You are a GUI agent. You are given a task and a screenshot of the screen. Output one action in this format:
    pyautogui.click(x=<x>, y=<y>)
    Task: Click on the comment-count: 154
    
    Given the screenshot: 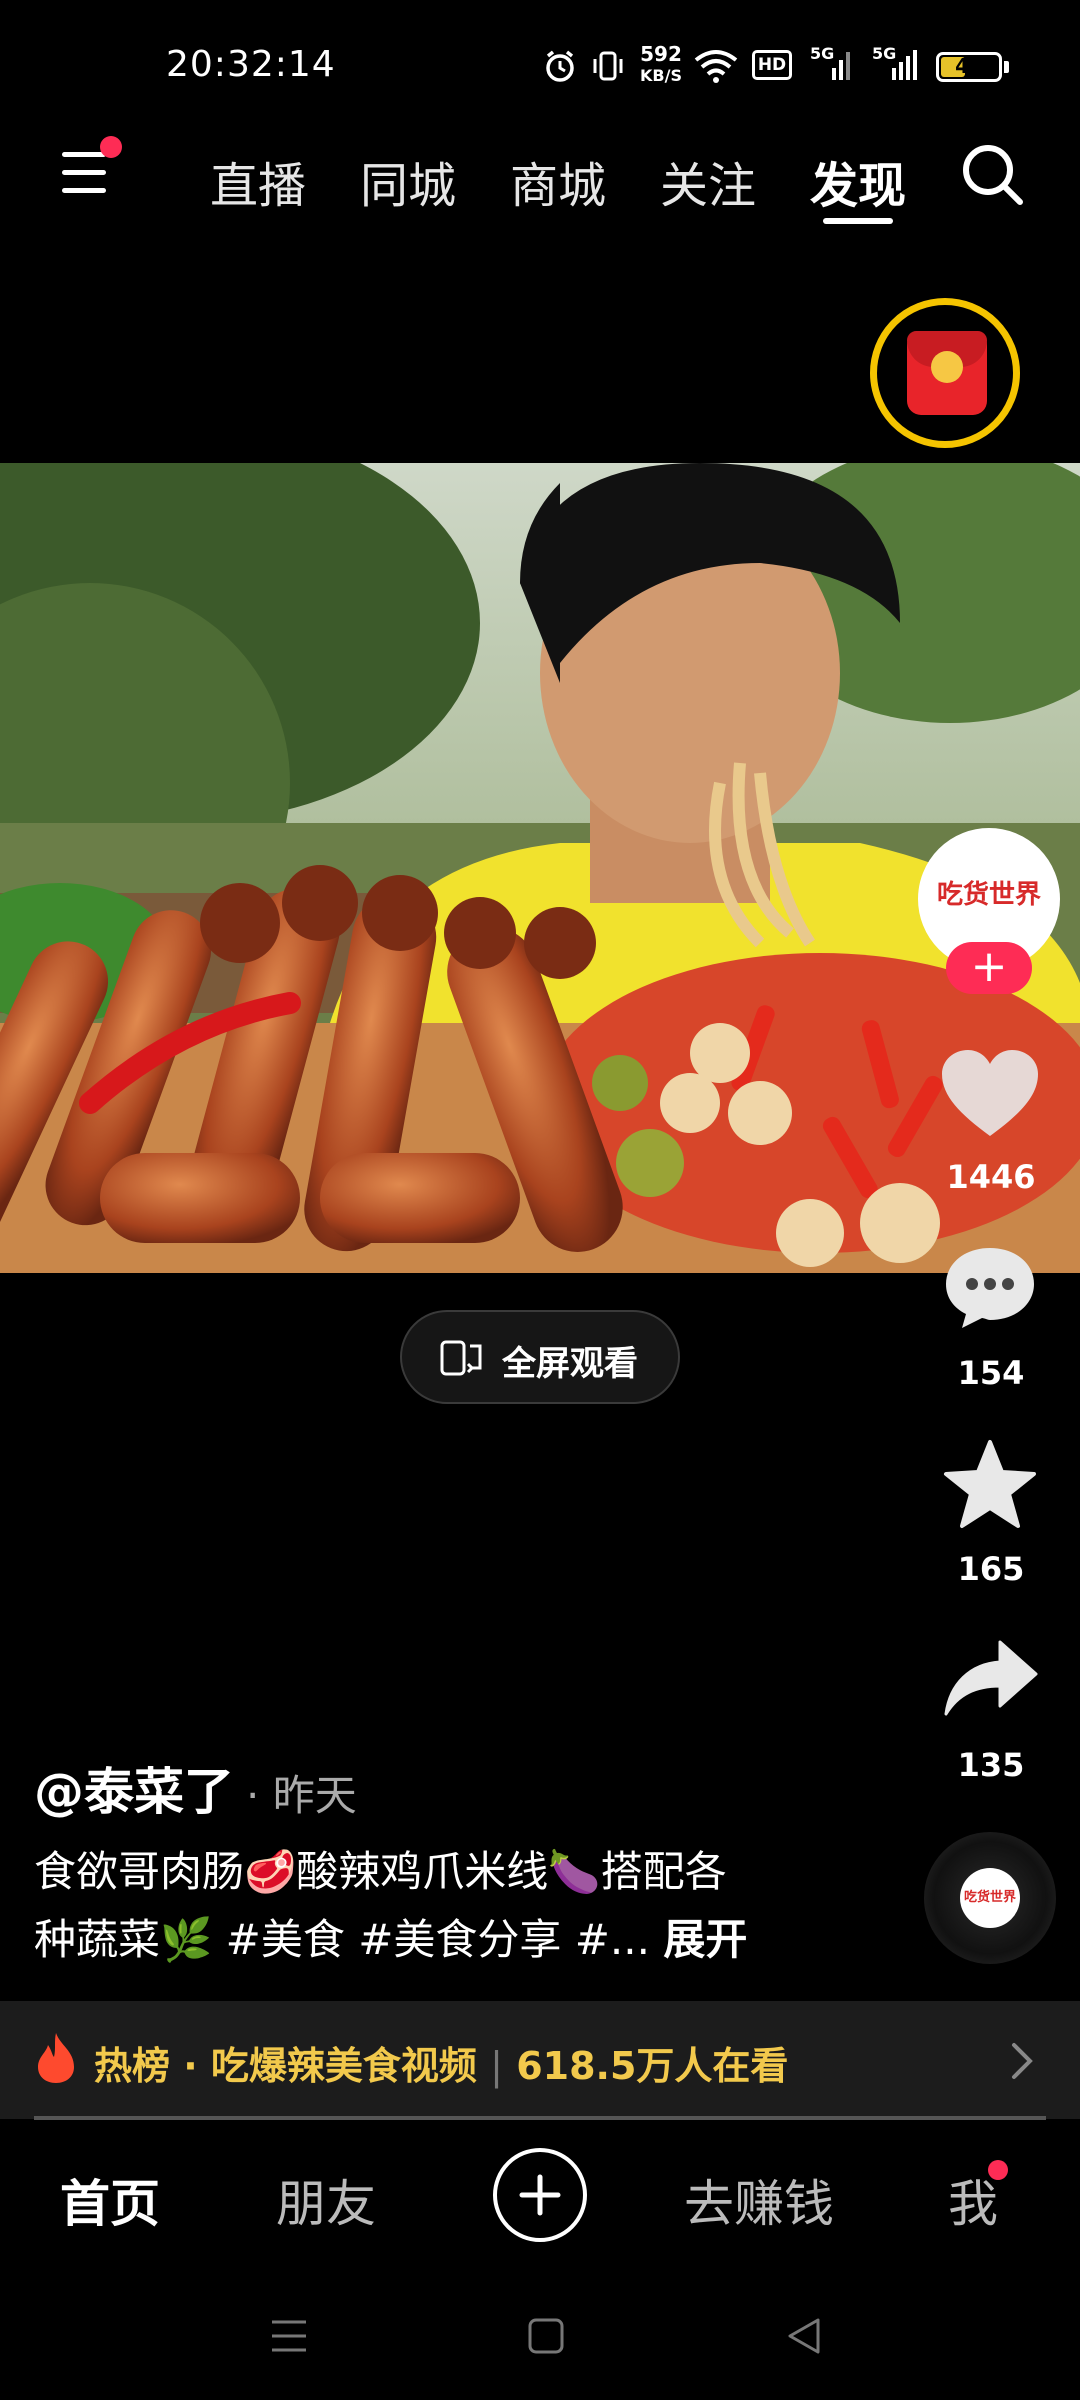 What is the action you would take?
    pyautogui.click(x=991, y=1373)
    